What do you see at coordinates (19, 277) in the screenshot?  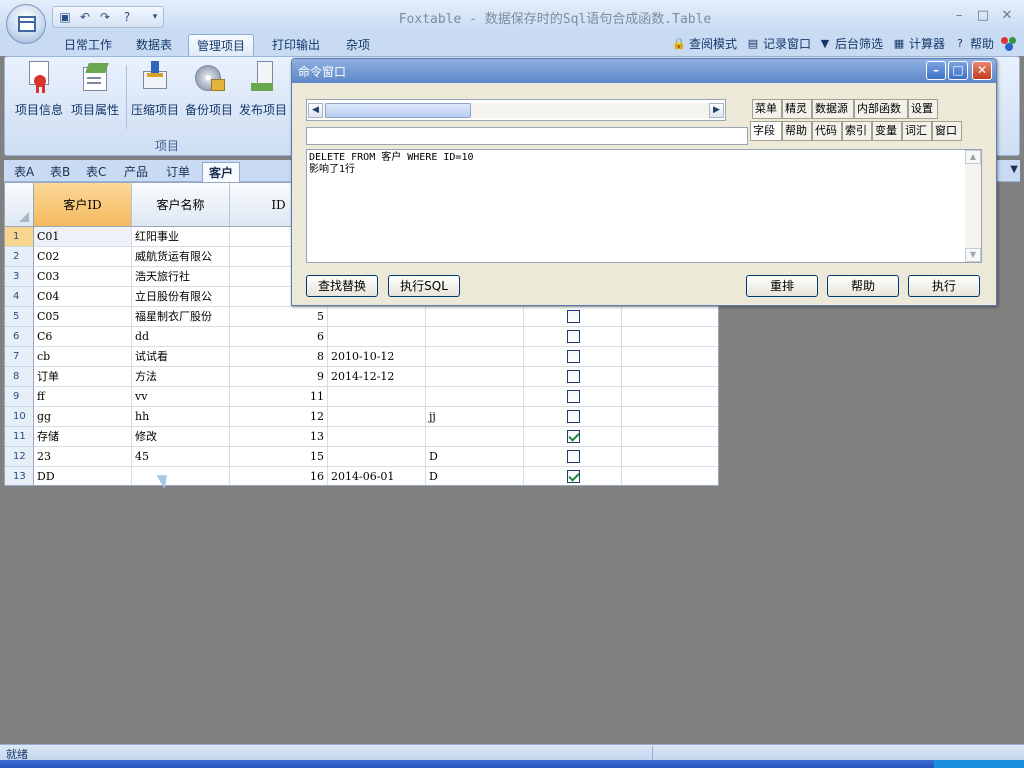 I see `row-number: 3` at bounding box center [19, 277].